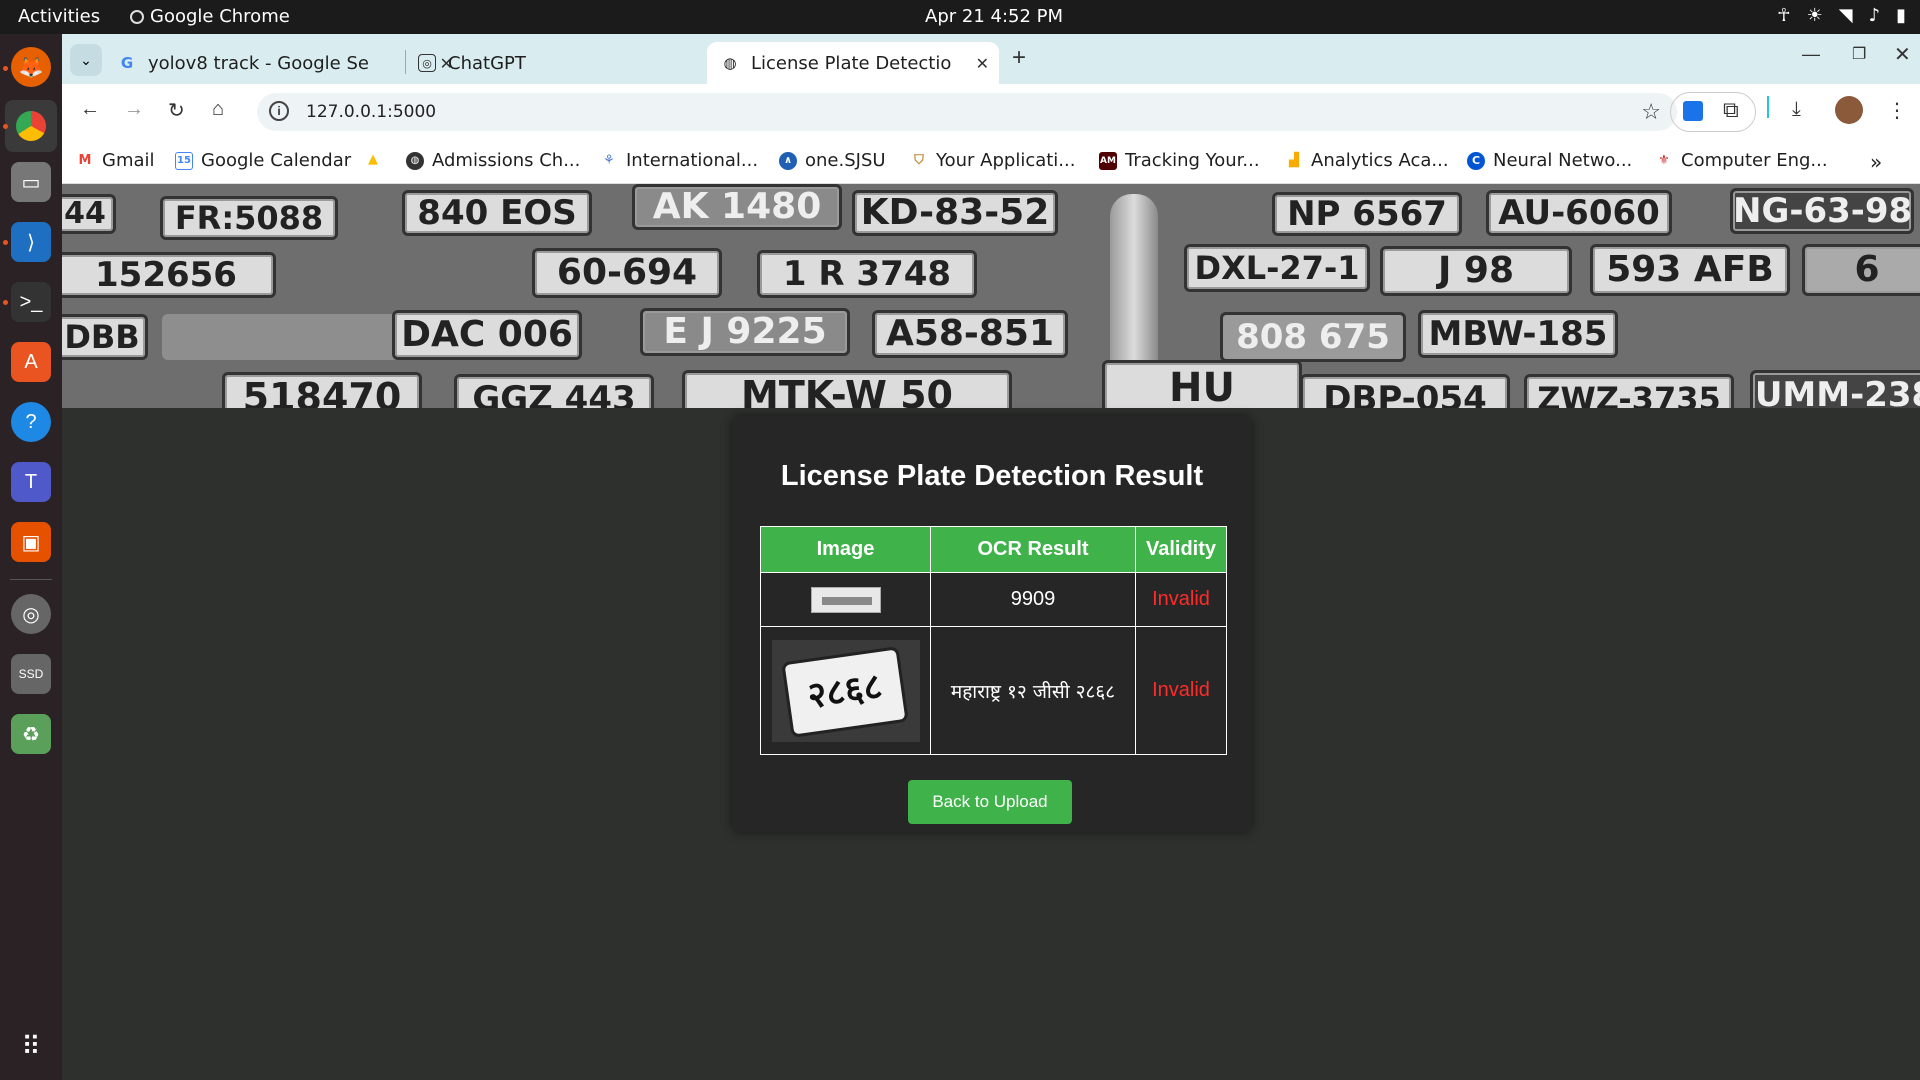  Describe the element at coordinates (1405, 391) in the screenshot. I see `banner-plate: DBP-054` at that location.